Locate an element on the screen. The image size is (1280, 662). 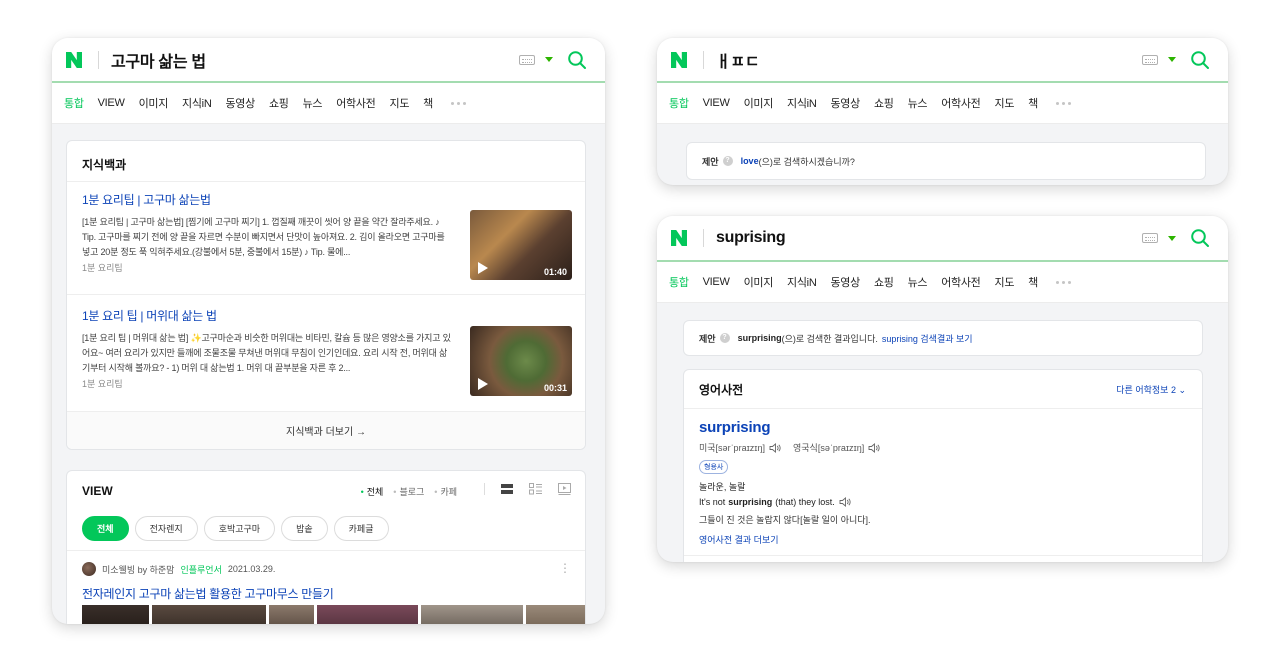
video-thumbnail: 00:31 is located at coordinates (521, 361).